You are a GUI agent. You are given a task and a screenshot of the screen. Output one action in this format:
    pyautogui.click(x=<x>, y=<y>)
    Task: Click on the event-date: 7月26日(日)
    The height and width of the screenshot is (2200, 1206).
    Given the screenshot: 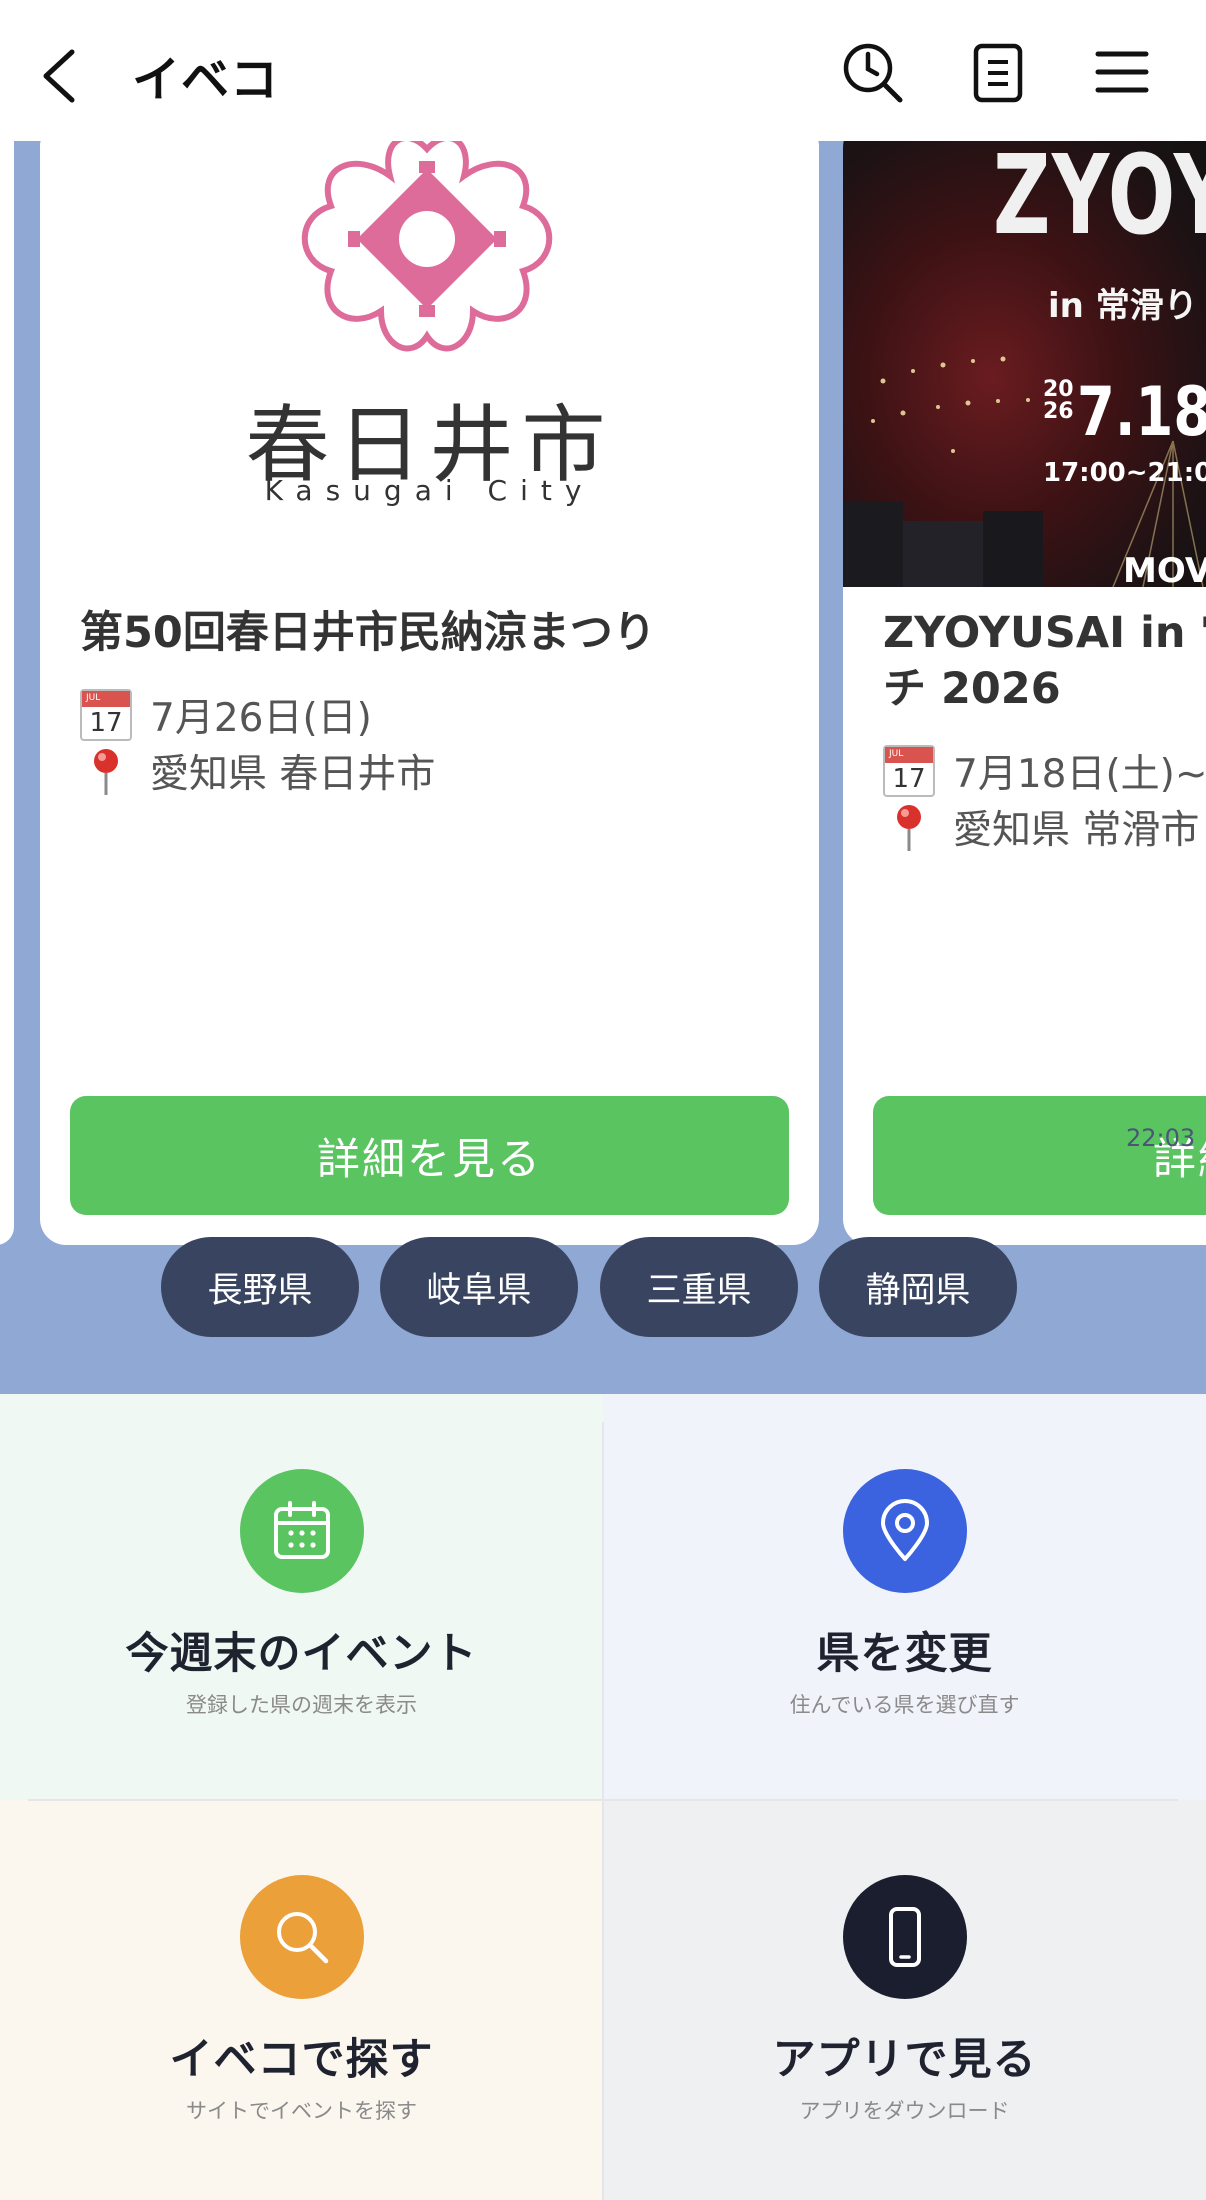 What is the action you would take?
    pyautogui.click(x=261, y=718)
    